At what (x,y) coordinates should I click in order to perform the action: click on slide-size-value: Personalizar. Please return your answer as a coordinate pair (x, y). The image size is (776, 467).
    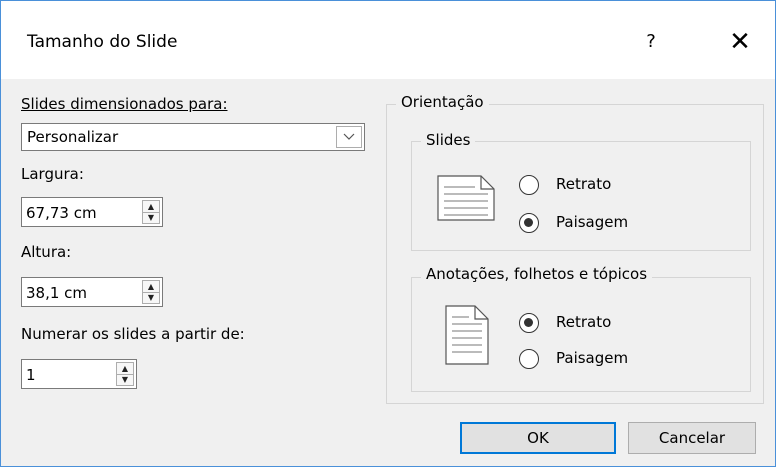
    Looking at the image, I should click on (73, 137).